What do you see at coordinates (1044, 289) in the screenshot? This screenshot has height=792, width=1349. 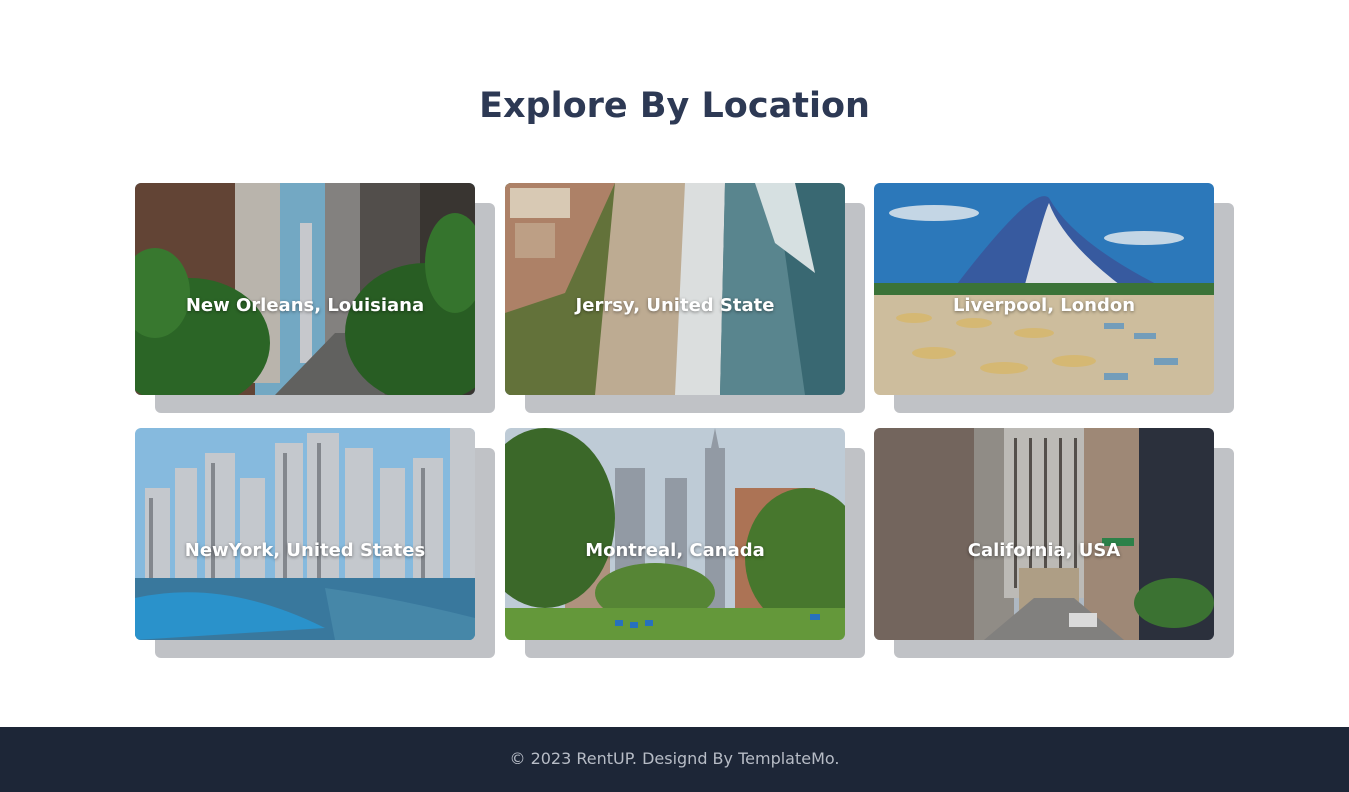 I see `location-photo-beach-resort` at bounding box center [1044, 289].